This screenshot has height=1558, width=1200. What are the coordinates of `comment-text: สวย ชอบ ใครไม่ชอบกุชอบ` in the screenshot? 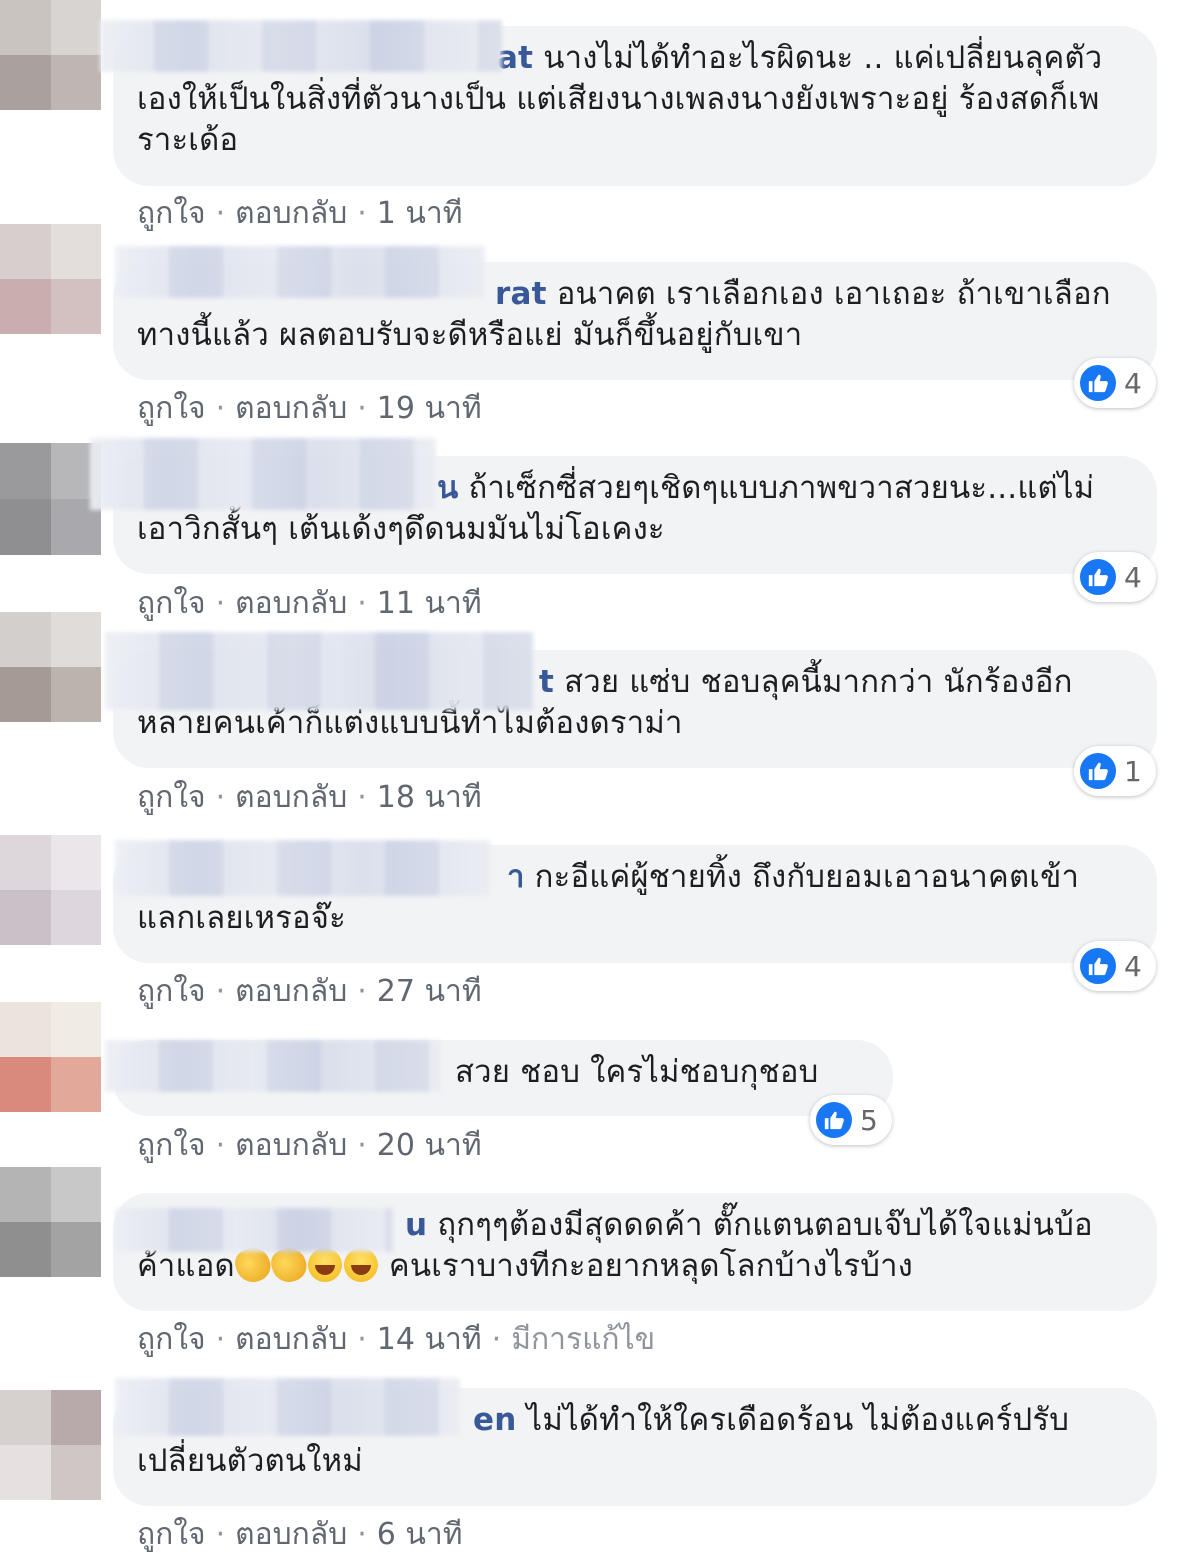 It's located at (637, 1072).